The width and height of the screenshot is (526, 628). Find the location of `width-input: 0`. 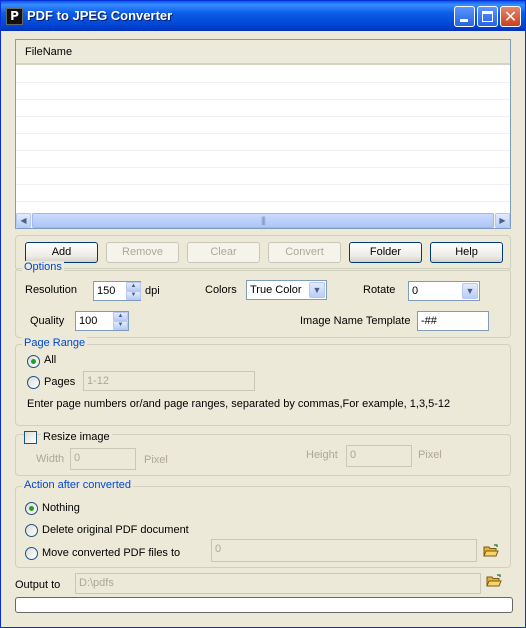

width-input: 0 is located at coordinates (103, 459).